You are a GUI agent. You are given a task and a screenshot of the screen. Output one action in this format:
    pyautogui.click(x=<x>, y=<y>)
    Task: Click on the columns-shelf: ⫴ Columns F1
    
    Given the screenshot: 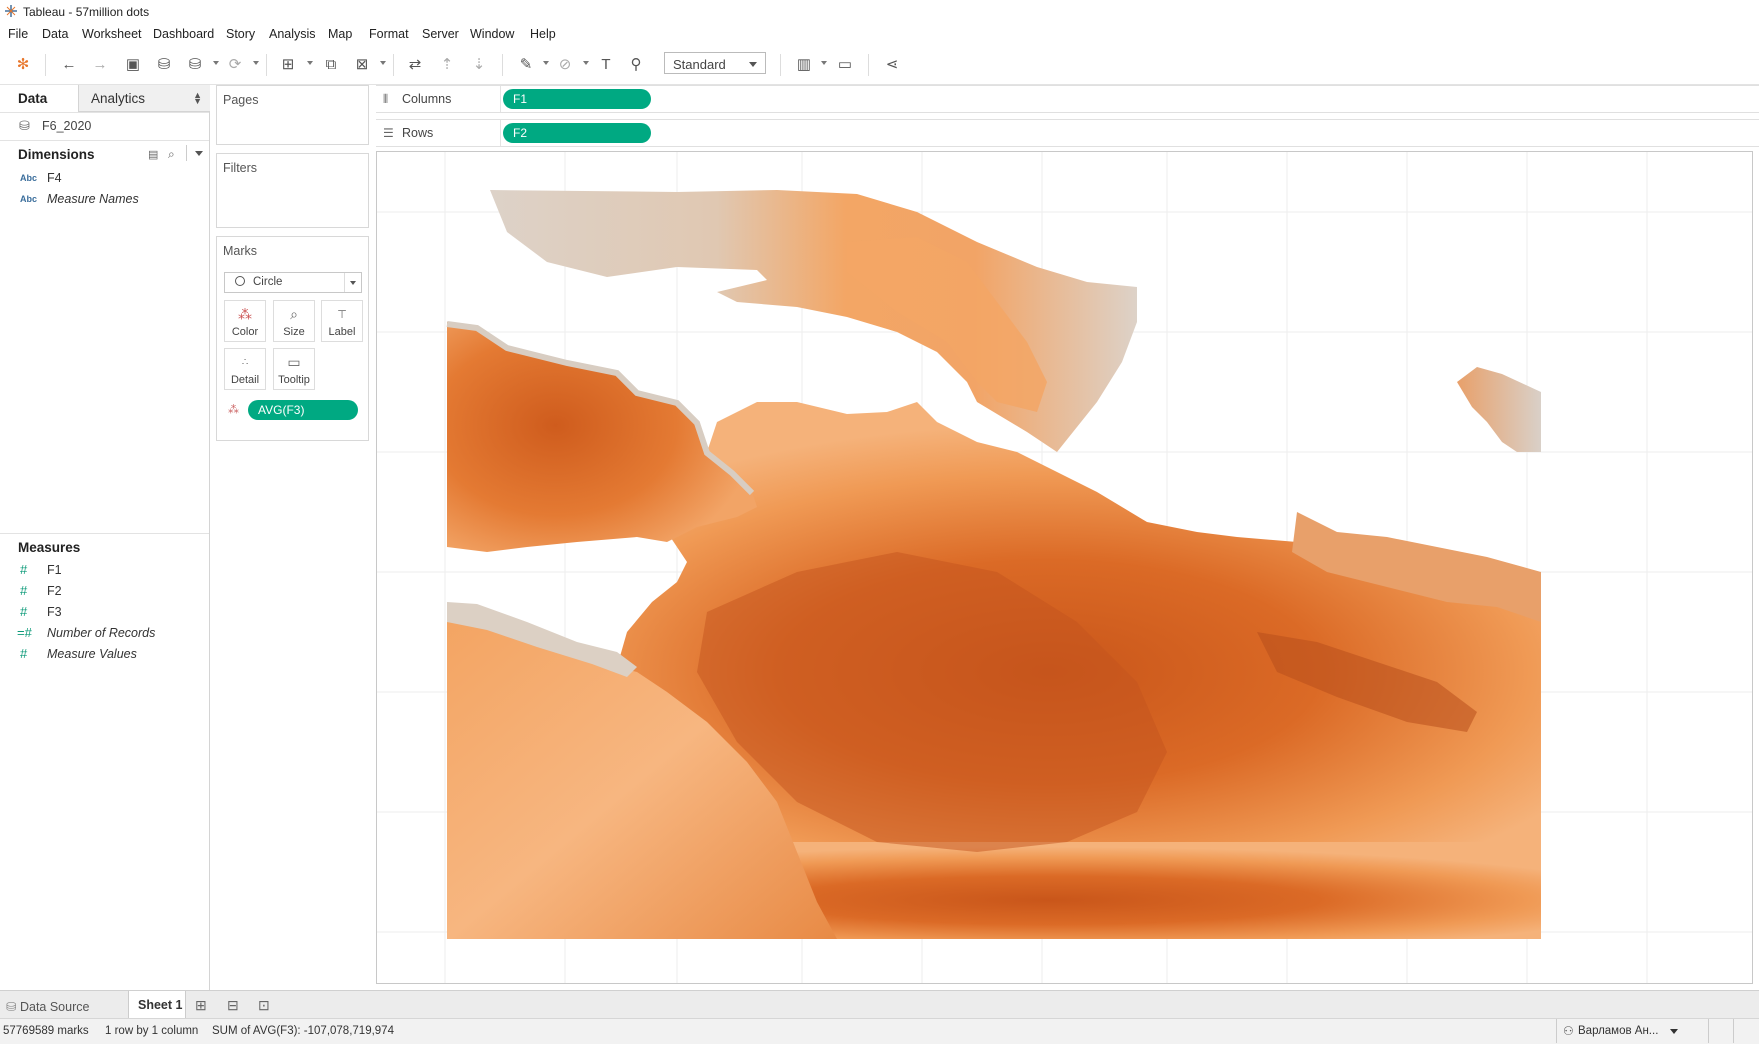 What is the action you would take?
    pyautogui.click(x=1067, y=99)
    